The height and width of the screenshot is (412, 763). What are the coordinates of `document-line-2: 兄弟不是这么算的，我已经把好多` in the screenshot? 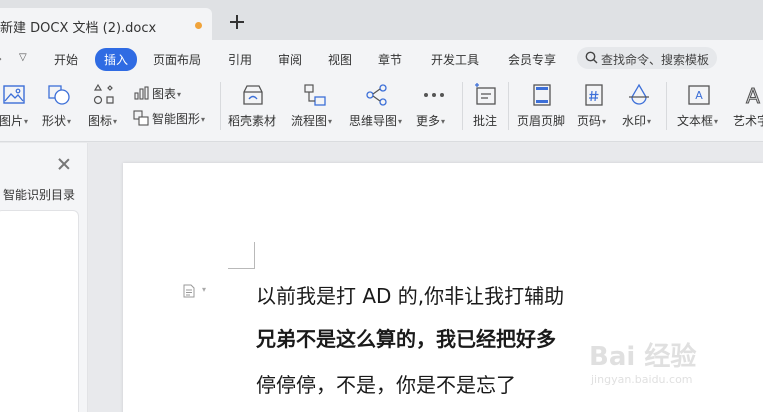 It's located at (406, 337).